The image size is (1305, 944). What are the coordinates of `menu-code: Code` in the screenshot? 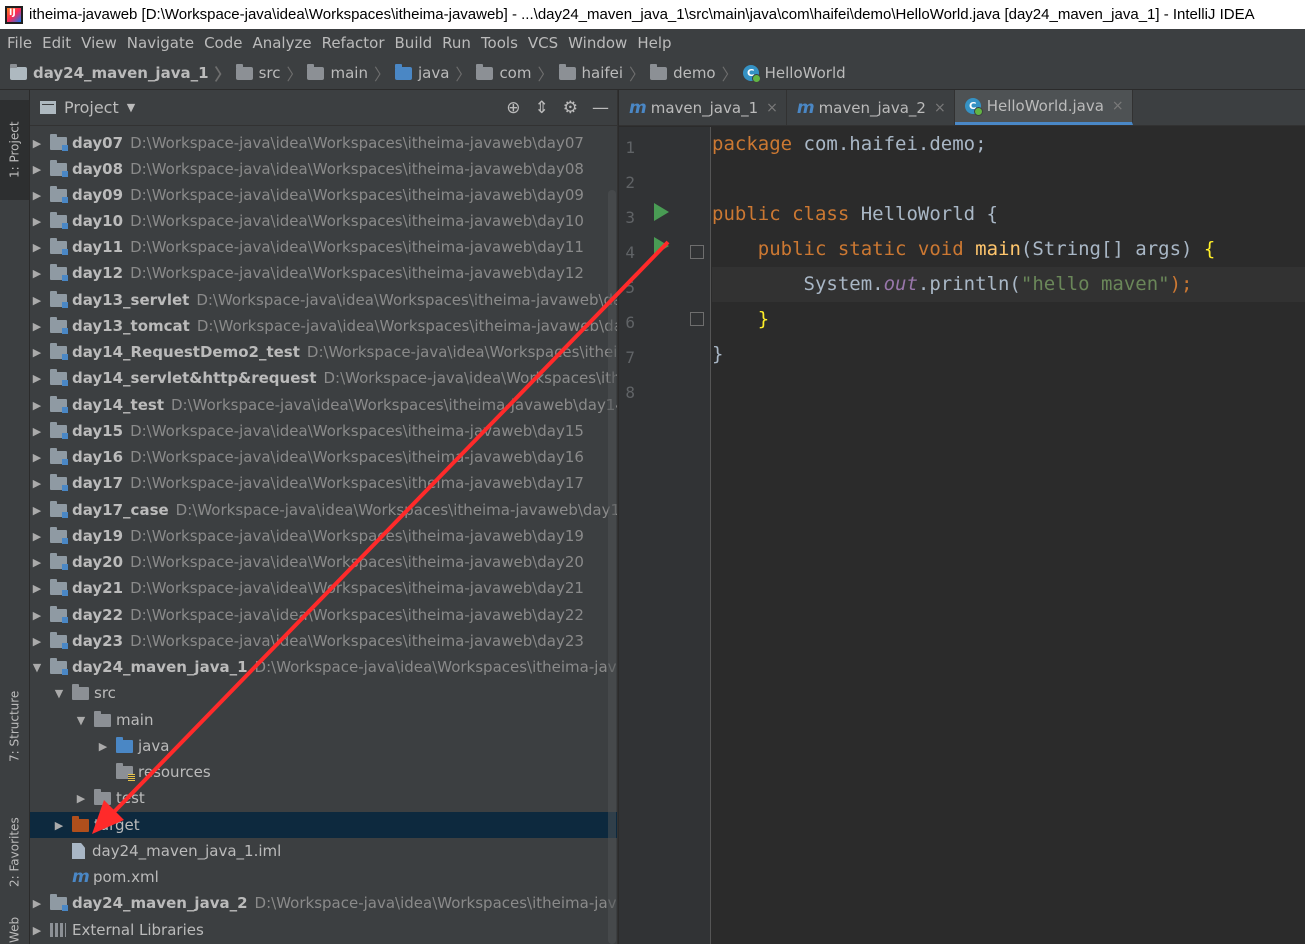 It's located at (223, 43).